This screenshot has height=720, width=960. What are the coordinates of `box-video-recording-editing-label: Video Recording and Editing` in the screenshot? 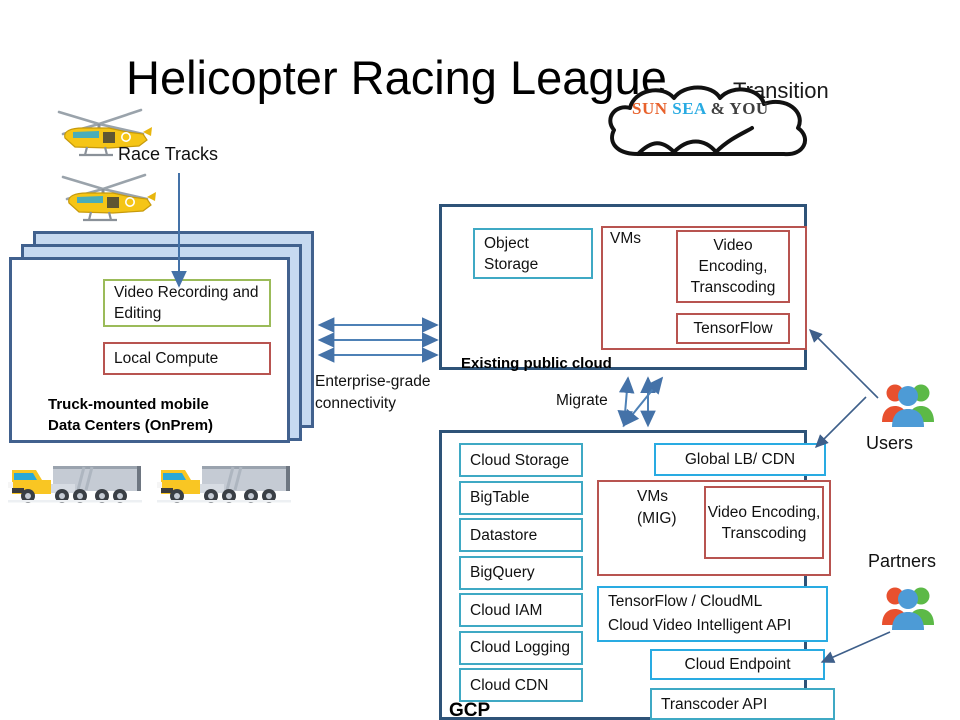 It's located at (186, 303).